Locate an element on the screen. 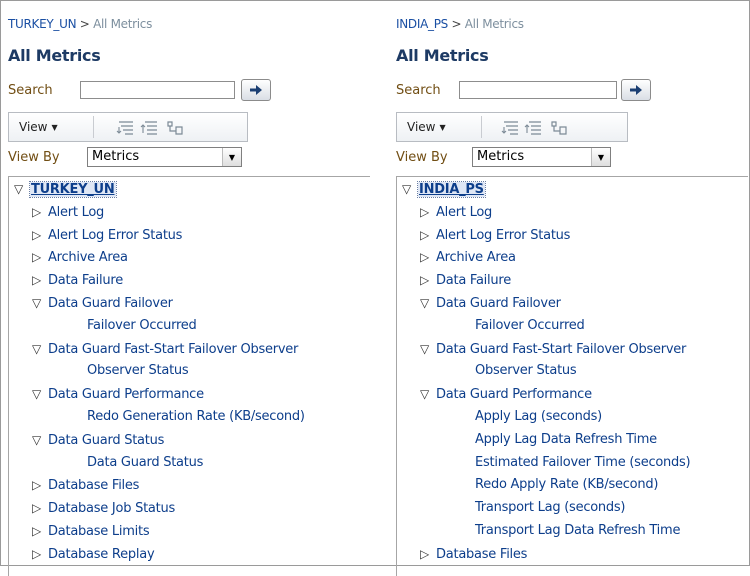  tree-item-data-failure: ▷ Data Failure is located at coordinates (77, 280).